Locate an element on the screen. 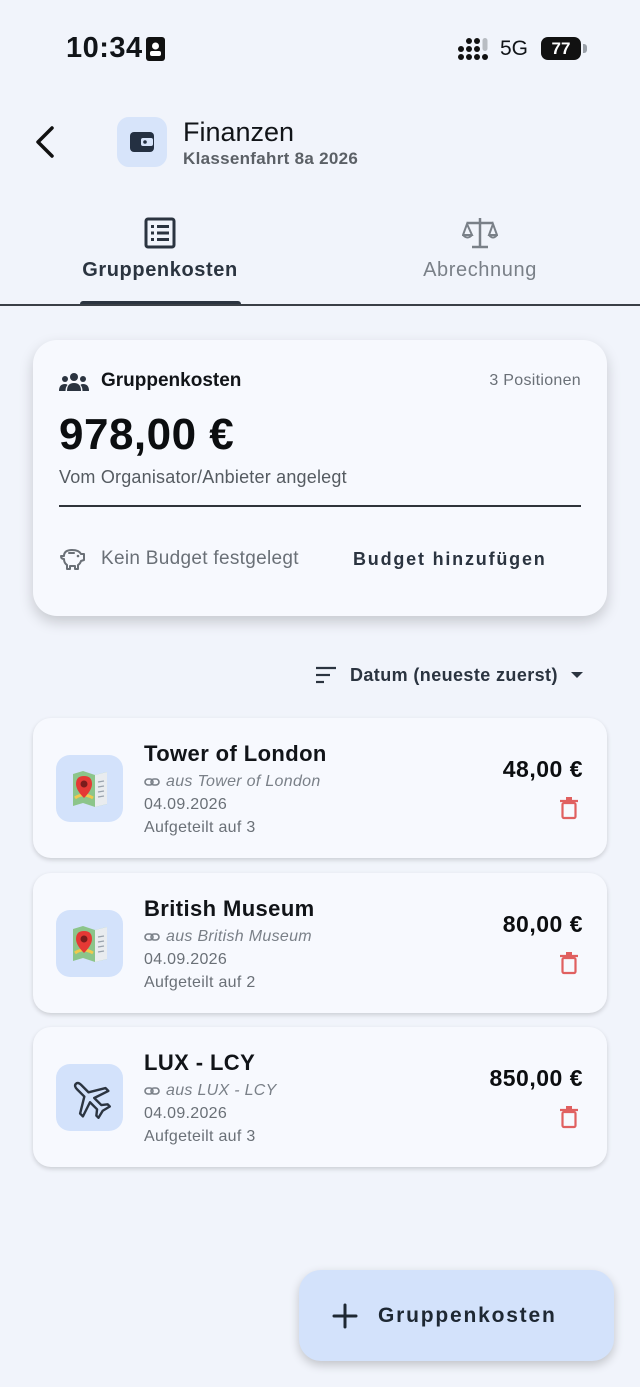  add-group-cost-button: Gruppenkosten is located at coordinates (456, 1315).